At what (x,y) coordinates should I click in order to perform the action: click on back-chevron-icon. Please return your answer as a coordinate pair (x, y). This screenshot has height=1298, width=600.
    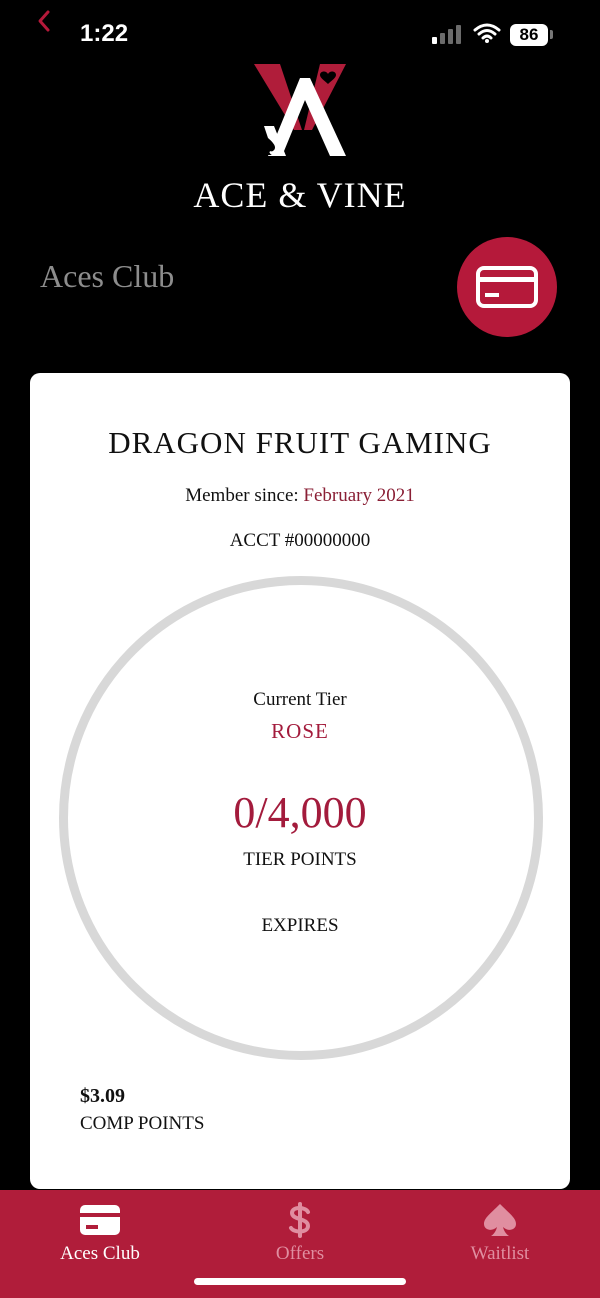
    Looking at the image, I should click on (44, 22).